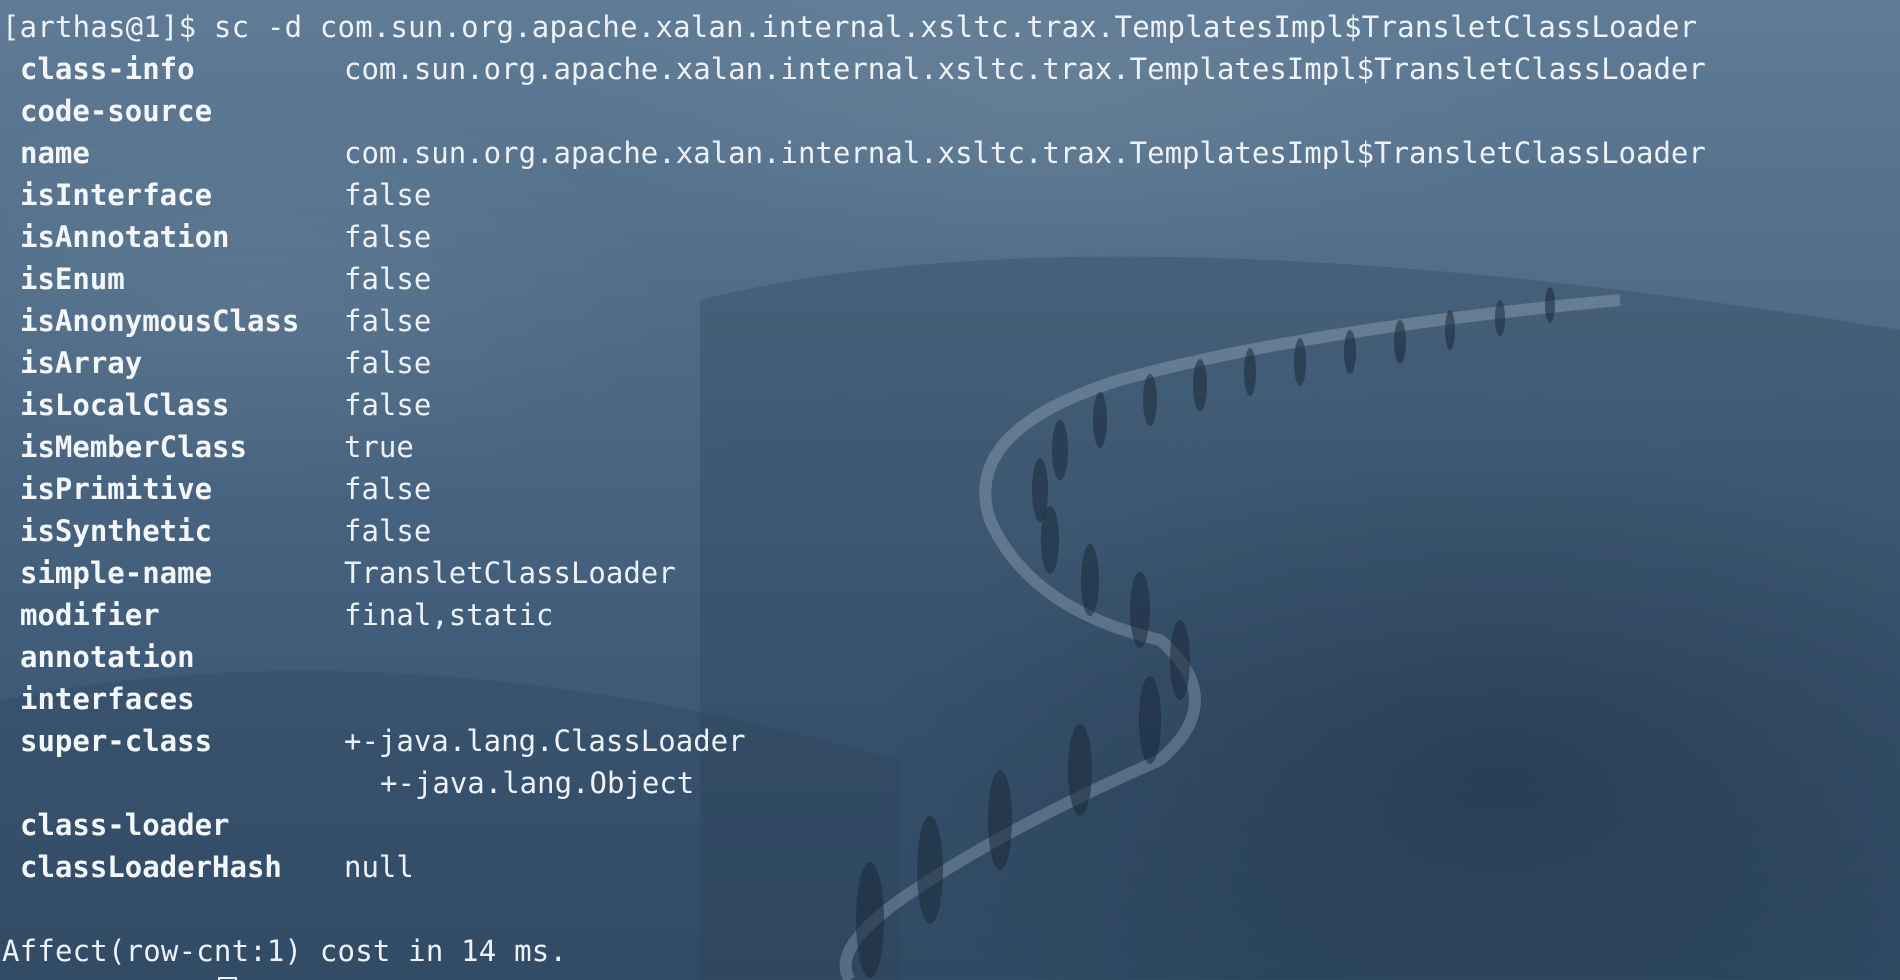 The height and width of the screenshot is (980, 1900). What do you see at coordinates (107, 69) in the screenshot?
I see `field-key: class-info` at bounding box center [107, 69].